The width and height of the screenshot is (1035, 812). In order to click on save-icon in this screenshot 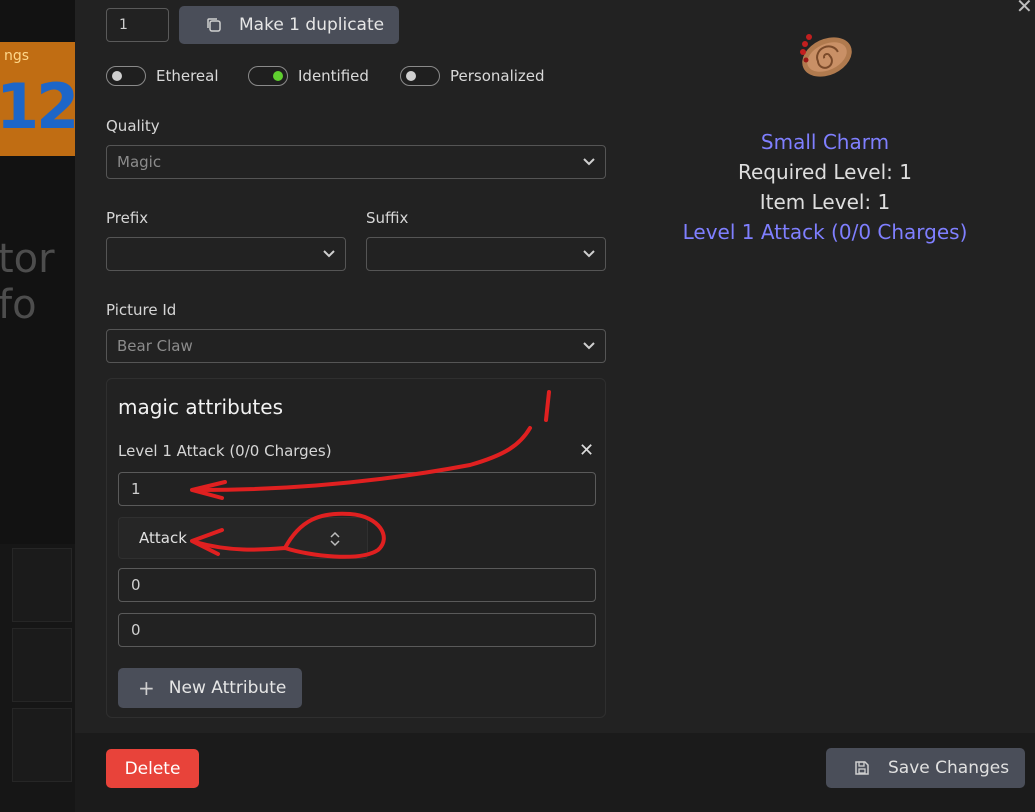, I will do `click(862, 768)`.